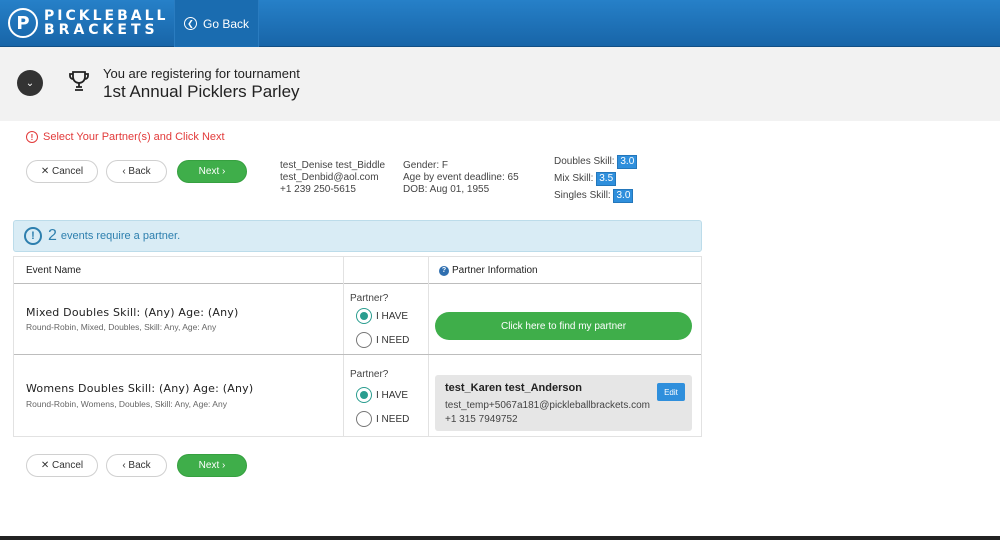 This screenshot has width=1000, height=540. What do you see at coordinates (623, 196) in the screenshot?
I see `singles-skill-badge: 3.0` at bounding box center [623, 196].